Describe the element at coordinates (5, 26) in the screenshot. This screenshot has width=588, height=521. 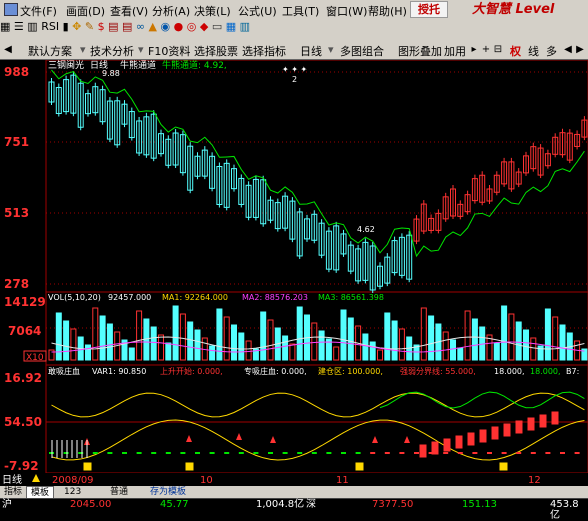
I see `grid-icon: ▦` at that location.